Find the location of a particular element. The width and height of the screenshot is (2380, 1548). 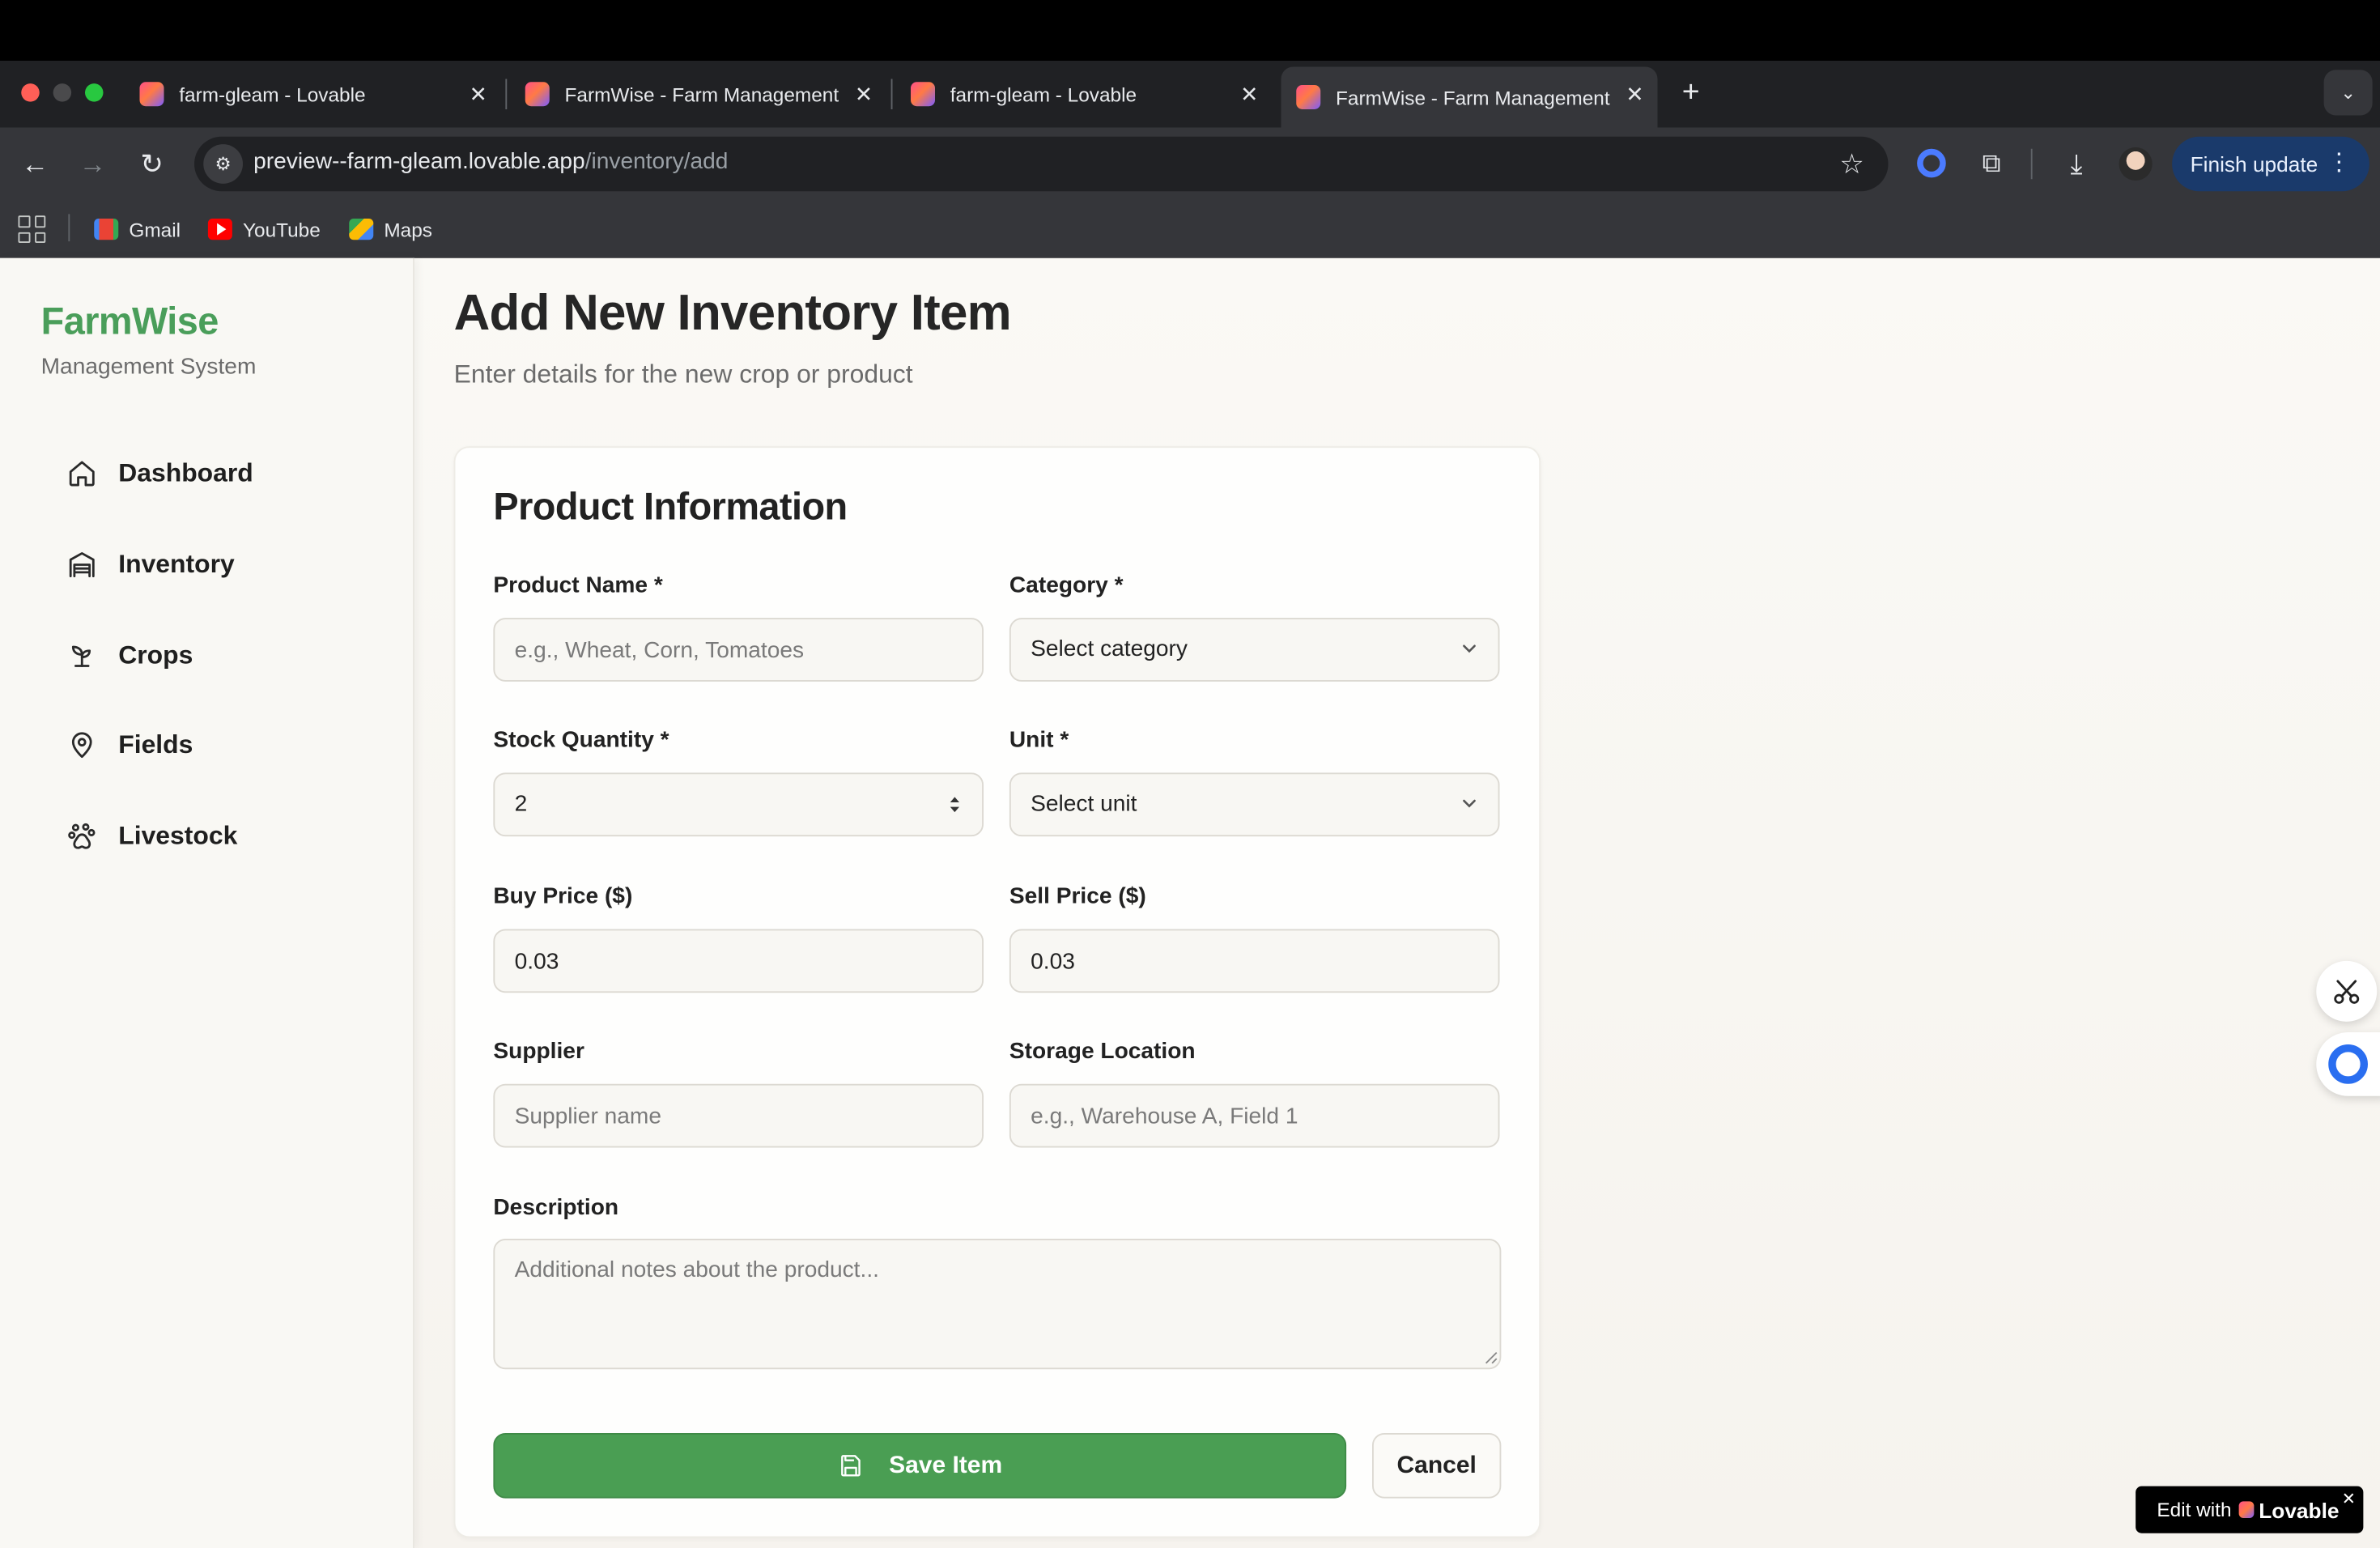

edit-with-label: Edit with is located at coordinates (2194, 1510).